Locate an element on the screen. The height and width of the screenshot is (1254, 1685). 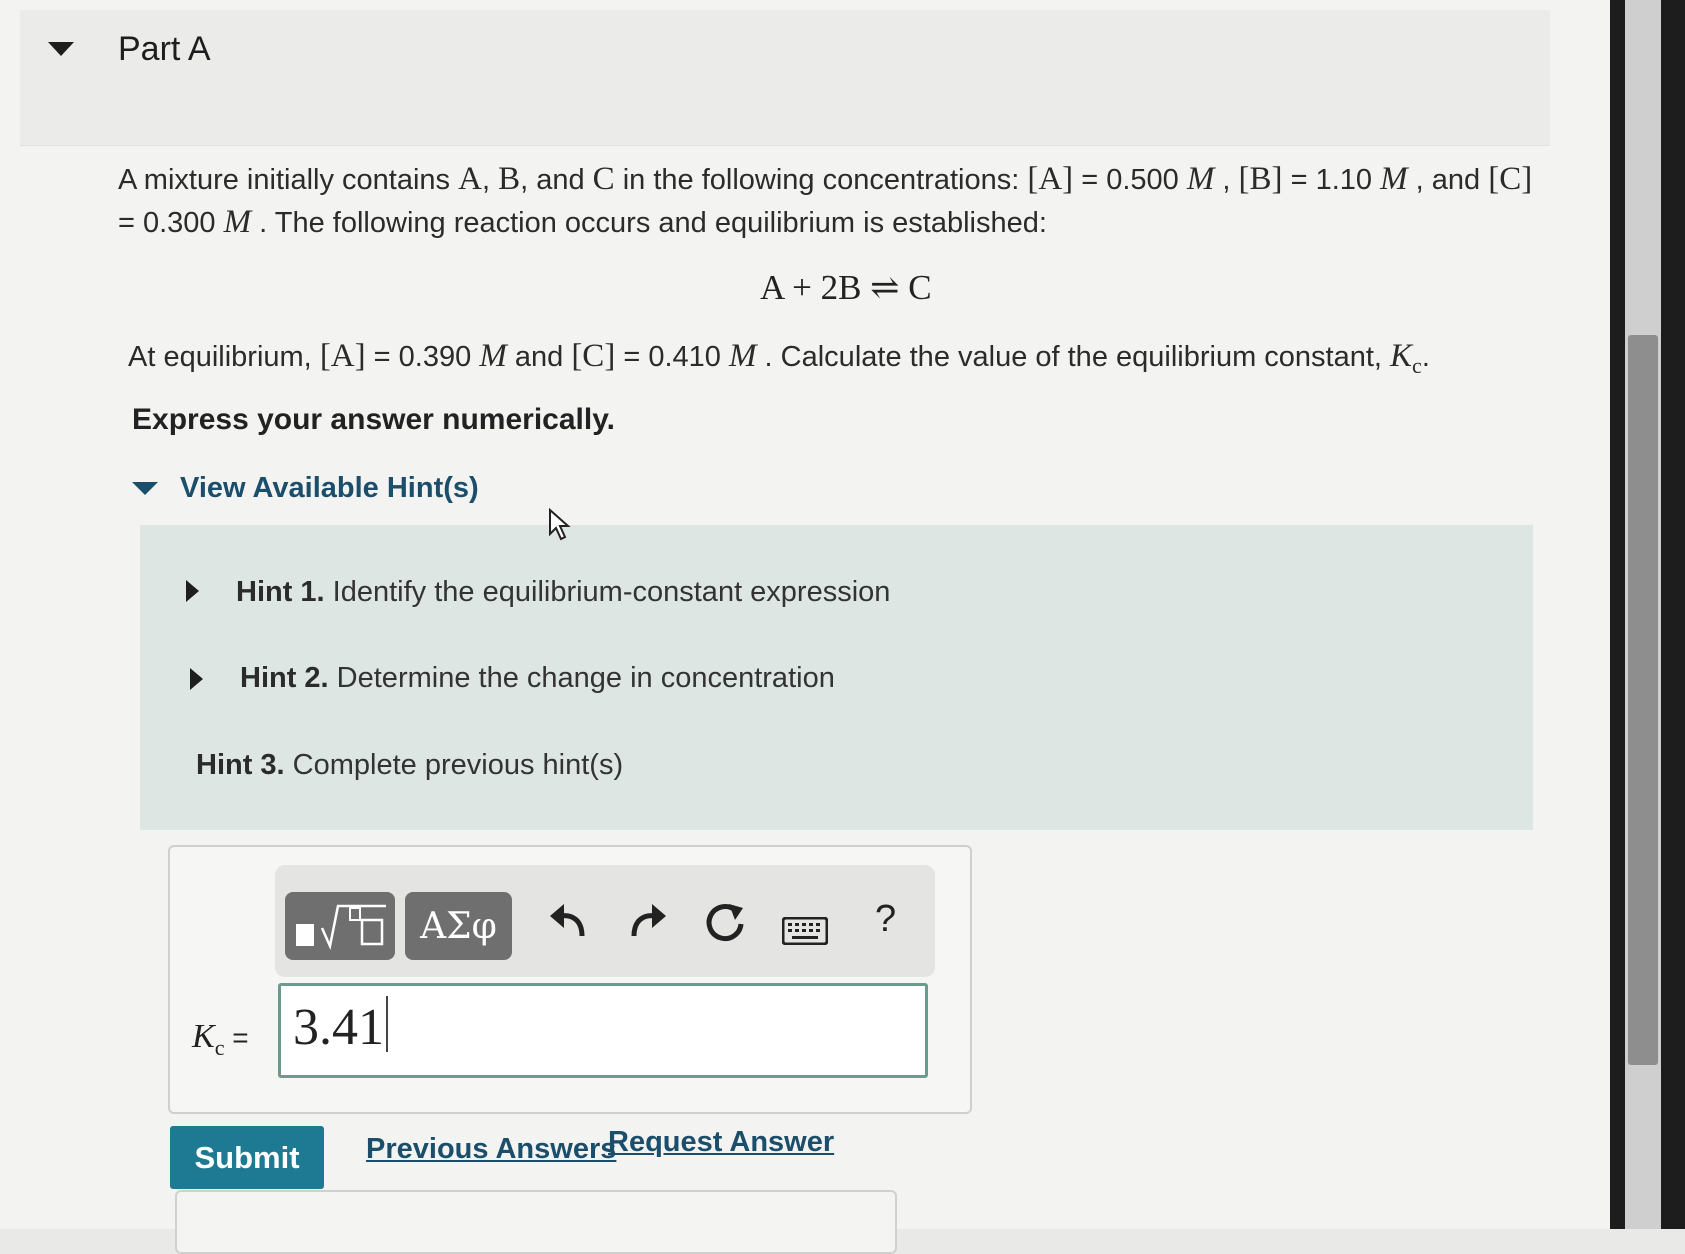
answer-instruction: Express your answer numerically. is located at coordinates (374, 419).